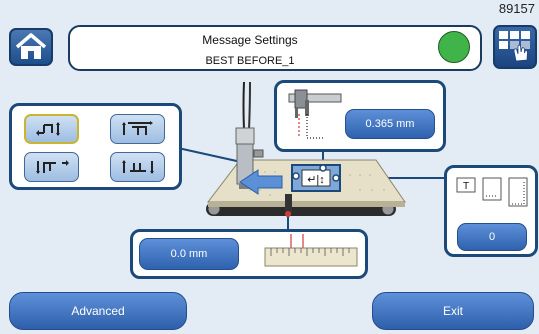 This screenshot has width=539, height=334. Describe the element at coordinates (492, 192) in the screenshot. I see `repeat-layout-icon: T` at that location.